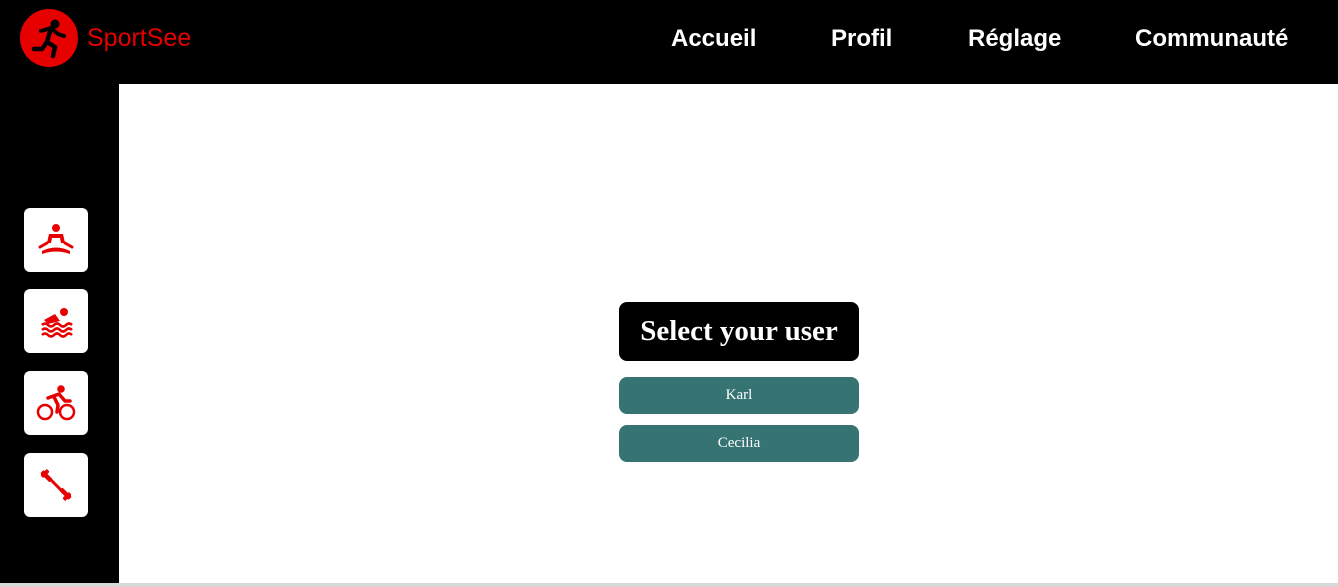  Describe the element at coordinates (739, 331) in the screenshot. I see `page-title: Select your user` at that location.